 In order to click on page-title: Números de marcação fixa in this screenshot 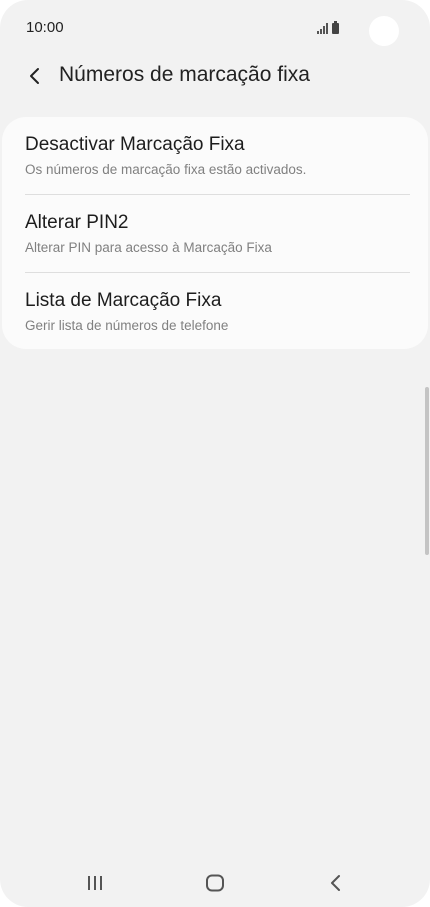, I will do `click(184, 74)`.